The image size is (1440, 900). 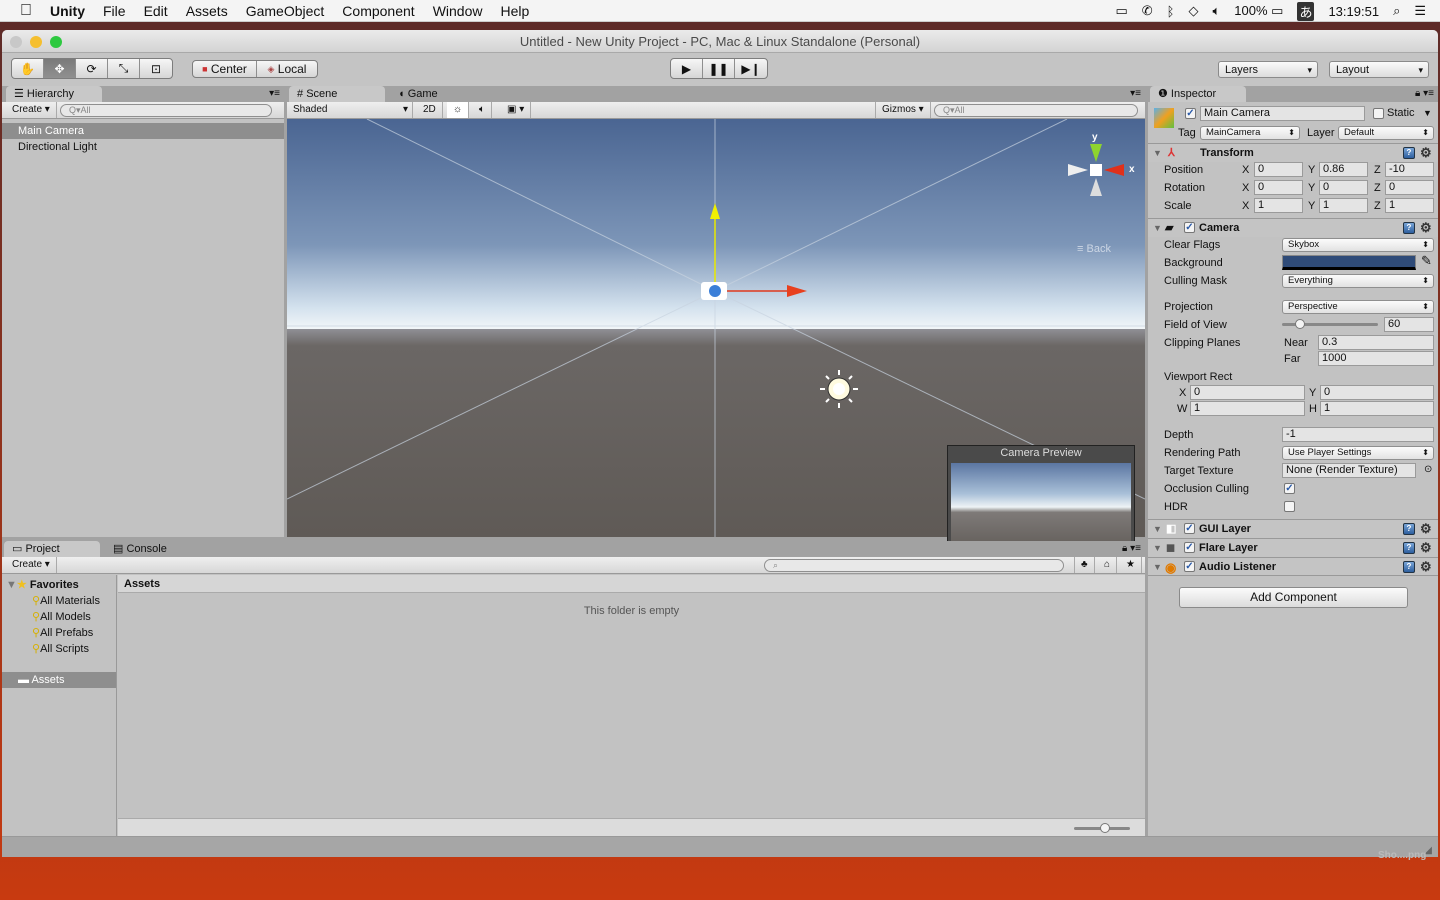 I want to click on favorite-item: ⚲All Prefabs, so click(x=59, y=633).